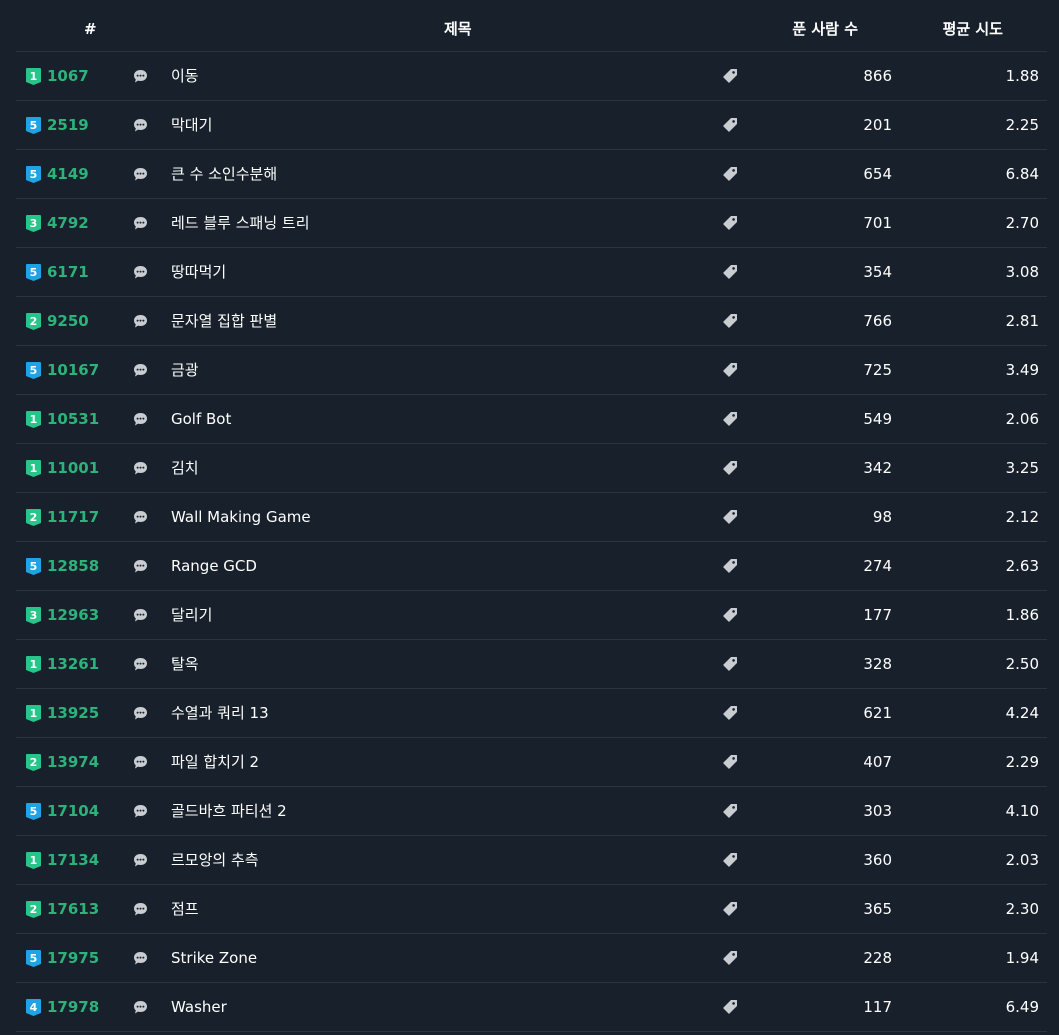 The width and height of the screenshot is (1059, 1035). I want to click on problem-title-link: 막대기, so click(191, 125).